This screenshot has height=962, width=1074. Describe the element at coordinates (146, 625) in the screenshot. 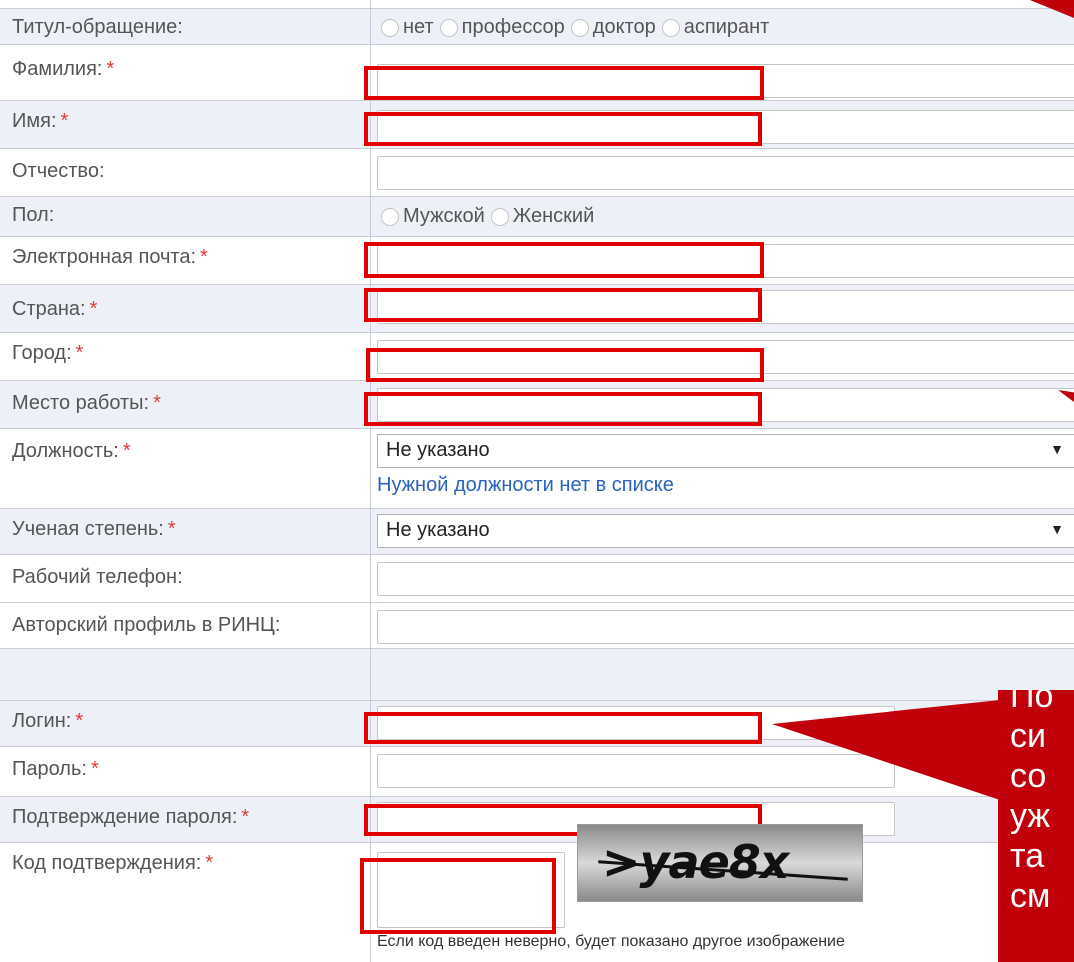

I see `rinc-label: Авторский профиль в РИНЦ:` at that location.